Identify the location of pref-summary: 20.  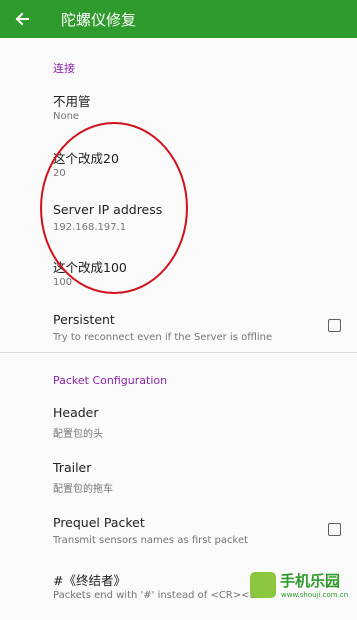
(59, 173).